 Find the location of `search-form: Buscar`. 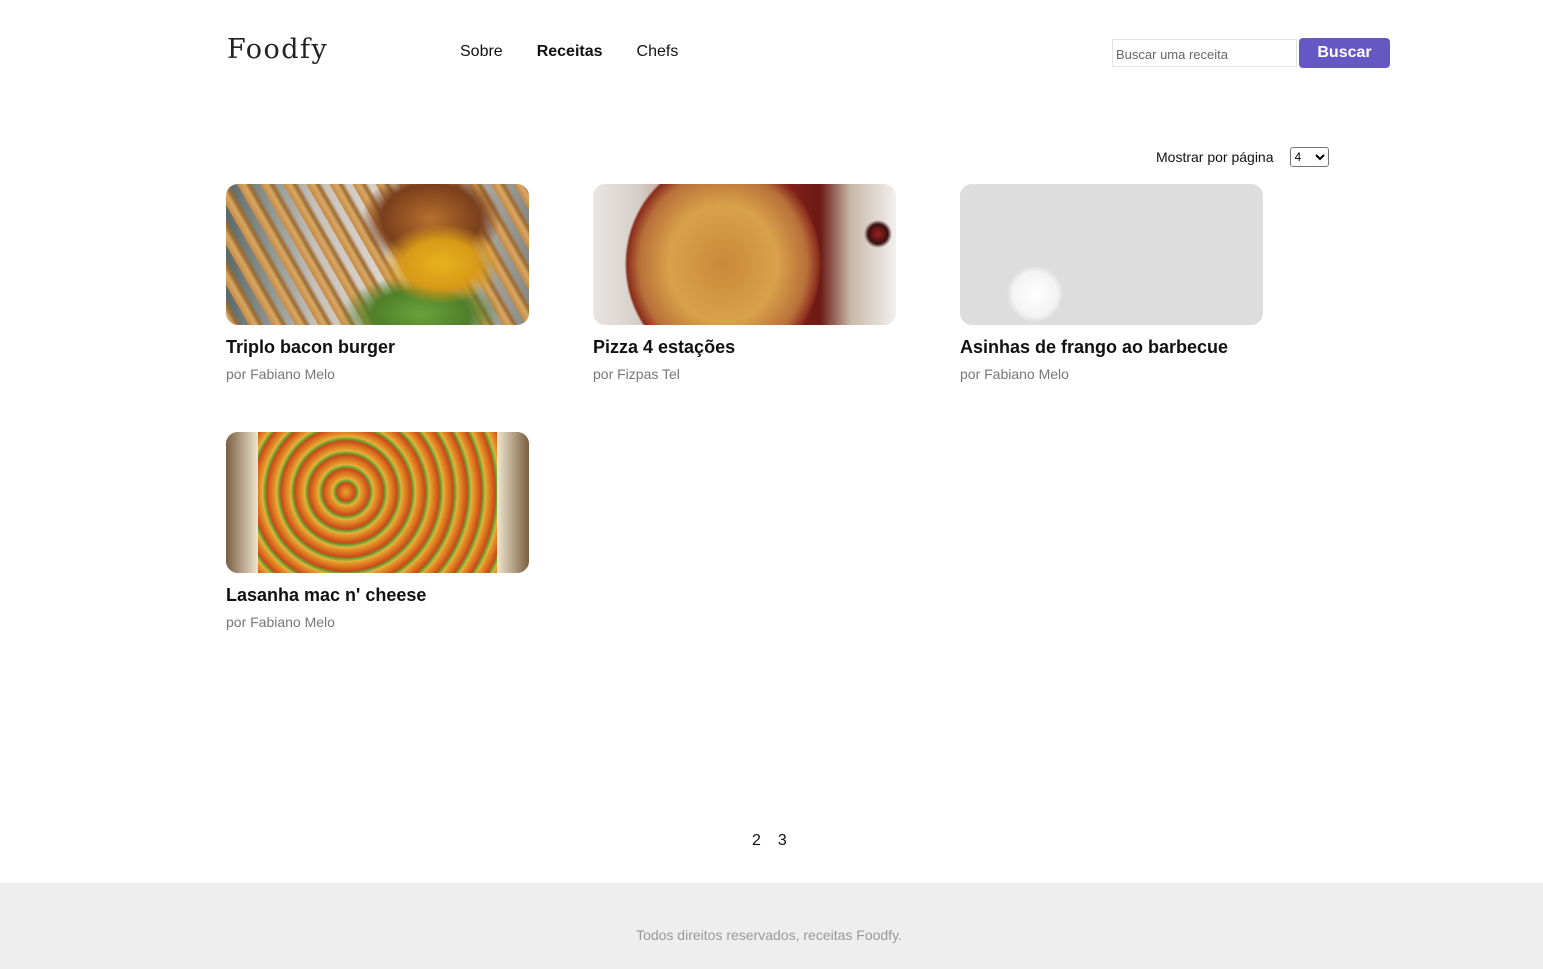

search-form: Buscar is located at coordinates (1251, 53).